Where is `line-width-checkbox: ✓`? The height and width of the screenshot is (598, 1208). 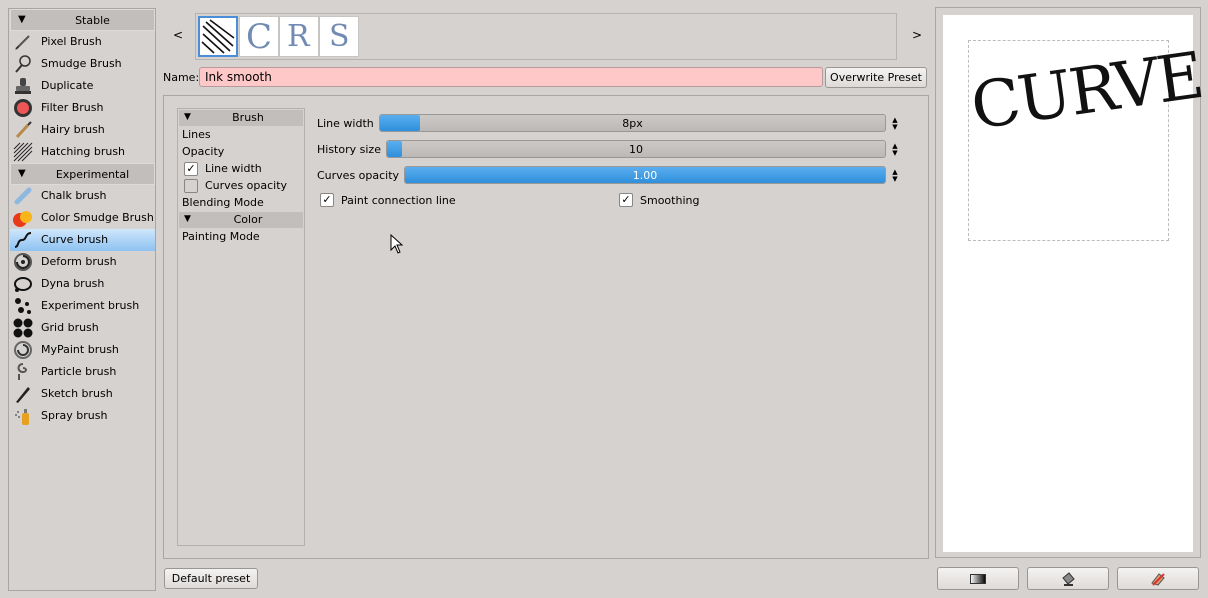 line-width-checkbox: ✓ is located at coordinates (191, 169).